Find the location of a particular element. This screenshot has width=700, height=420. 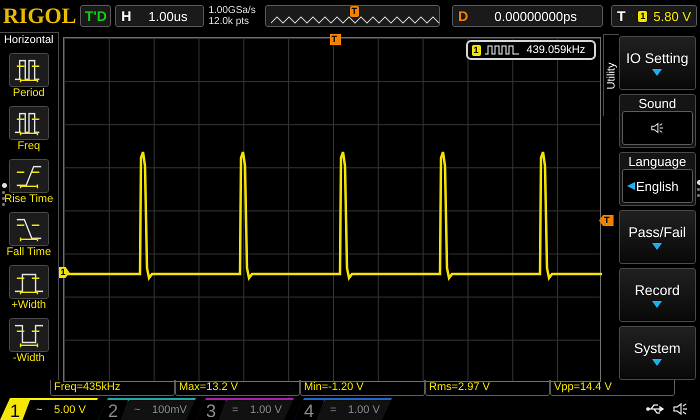

channel-tab: 4 = 1.00 V is located at coordinates (343, 409).